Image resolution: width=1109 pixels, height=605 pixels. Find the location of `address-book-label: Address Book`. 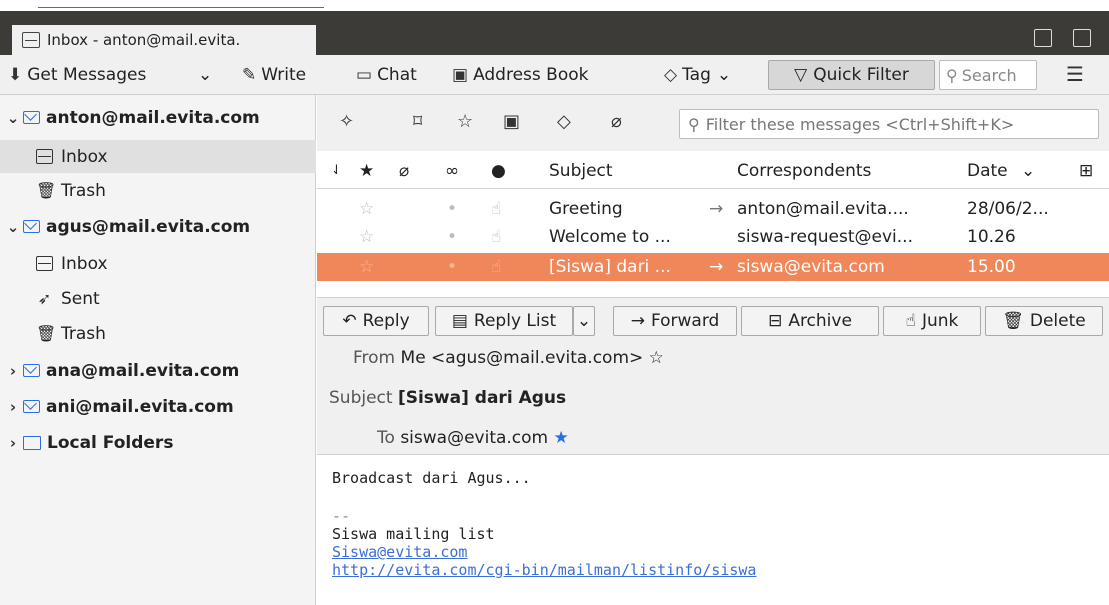

address-book-label: Address Book is located at coordinates (531, 75).